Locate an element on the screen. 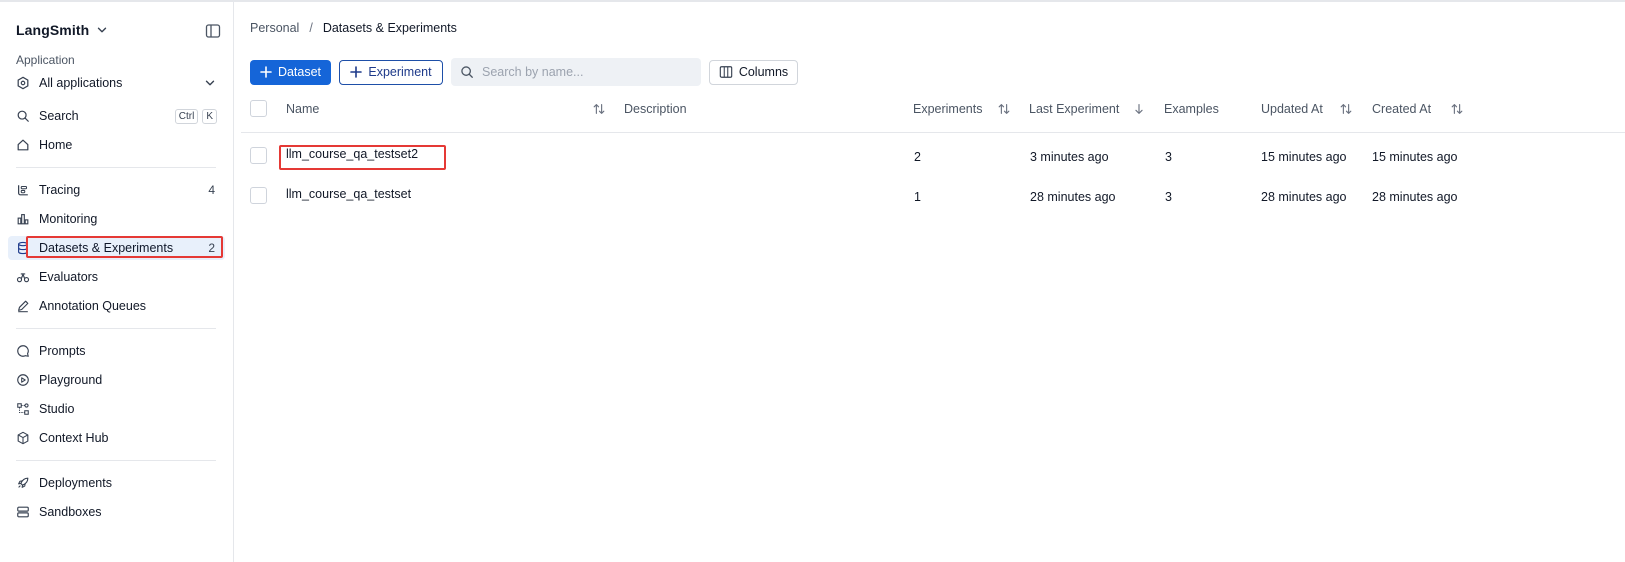 This screenshot has height=562, width=1625. application-label: Application is located at coordinates (45, 60).